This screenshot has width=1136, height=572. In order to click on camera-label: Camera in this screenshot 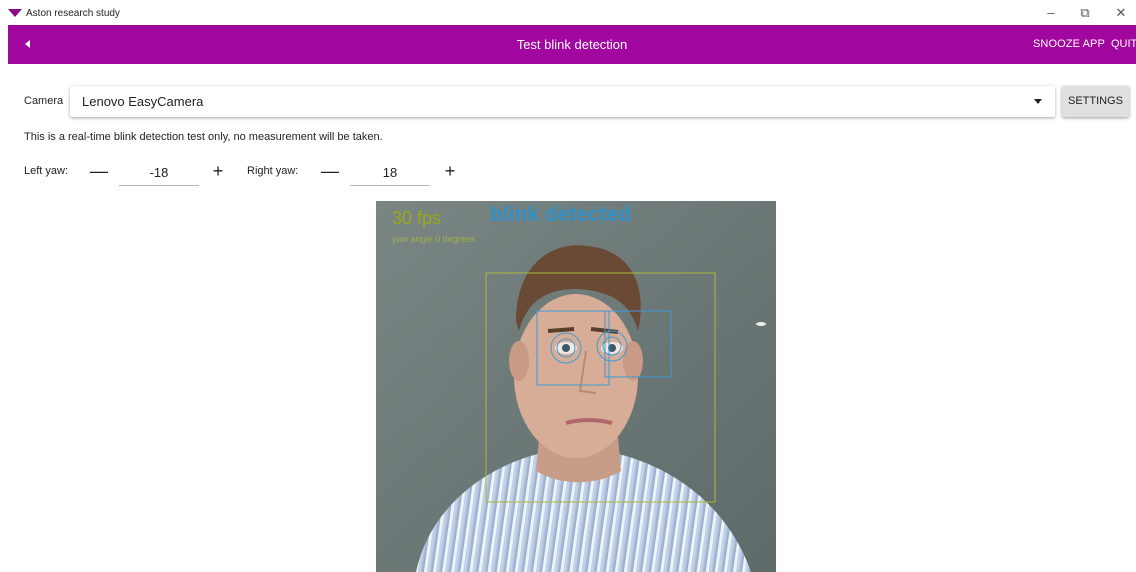, I will do `click(44, 101)`.